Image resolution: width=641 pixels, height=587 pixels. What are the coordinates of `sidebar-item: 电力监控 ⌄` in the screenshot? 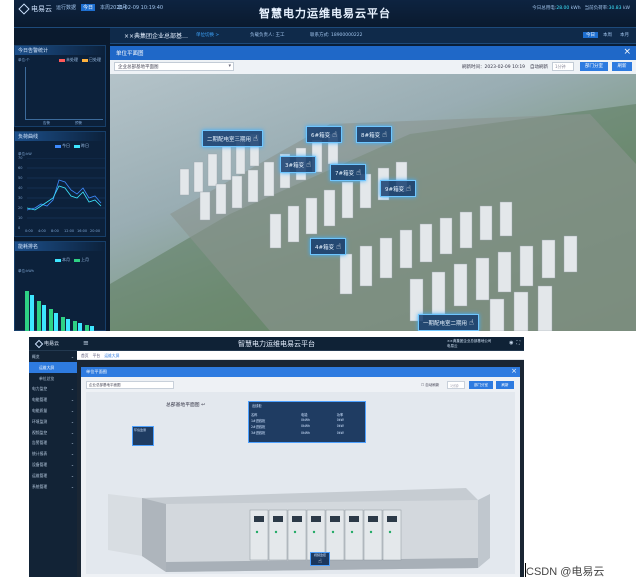 It's located at (53, 388).